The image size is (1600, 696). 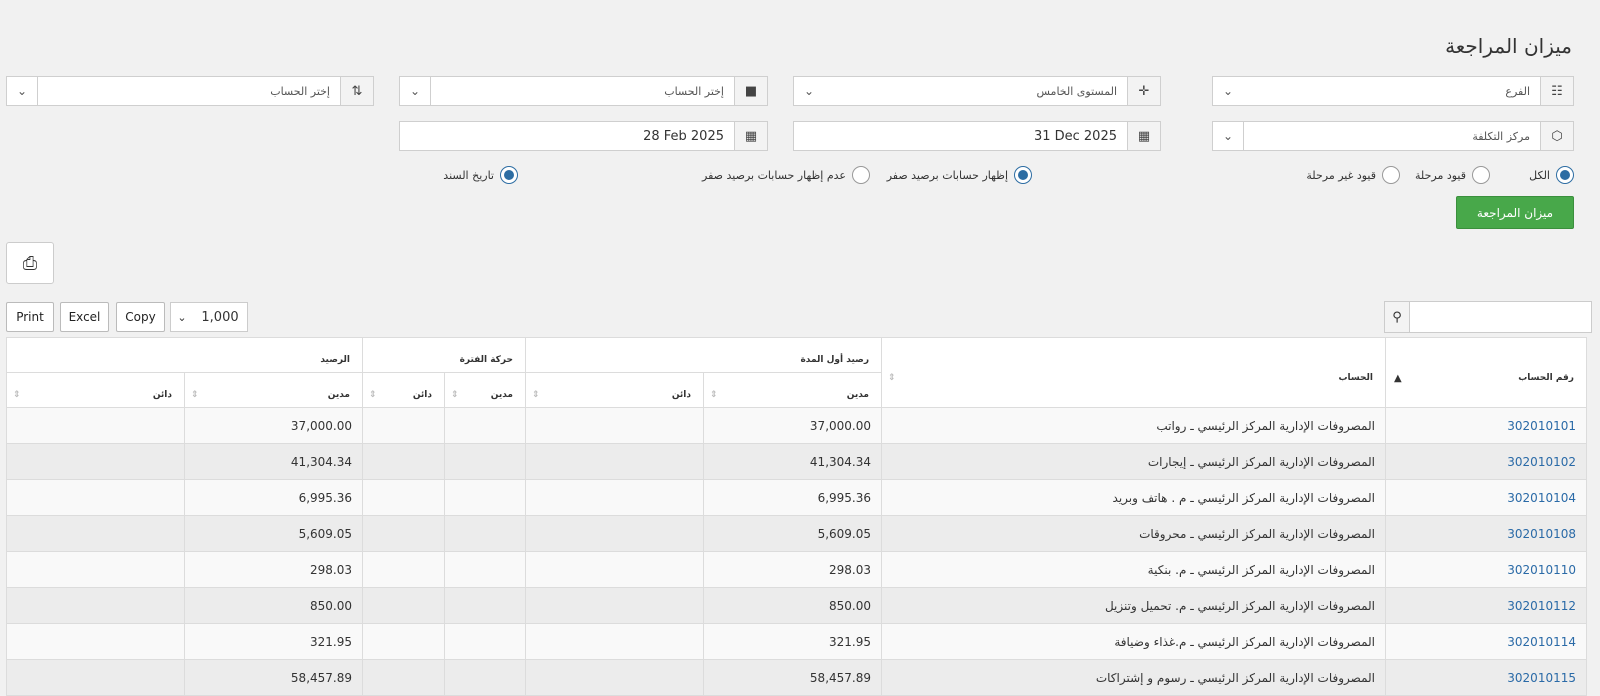 What do you see at coordinates (1486, 372) in the screenshot?
I see `account-no-header: ▲ رقم الحساب` at bounding box center [1486, 372].